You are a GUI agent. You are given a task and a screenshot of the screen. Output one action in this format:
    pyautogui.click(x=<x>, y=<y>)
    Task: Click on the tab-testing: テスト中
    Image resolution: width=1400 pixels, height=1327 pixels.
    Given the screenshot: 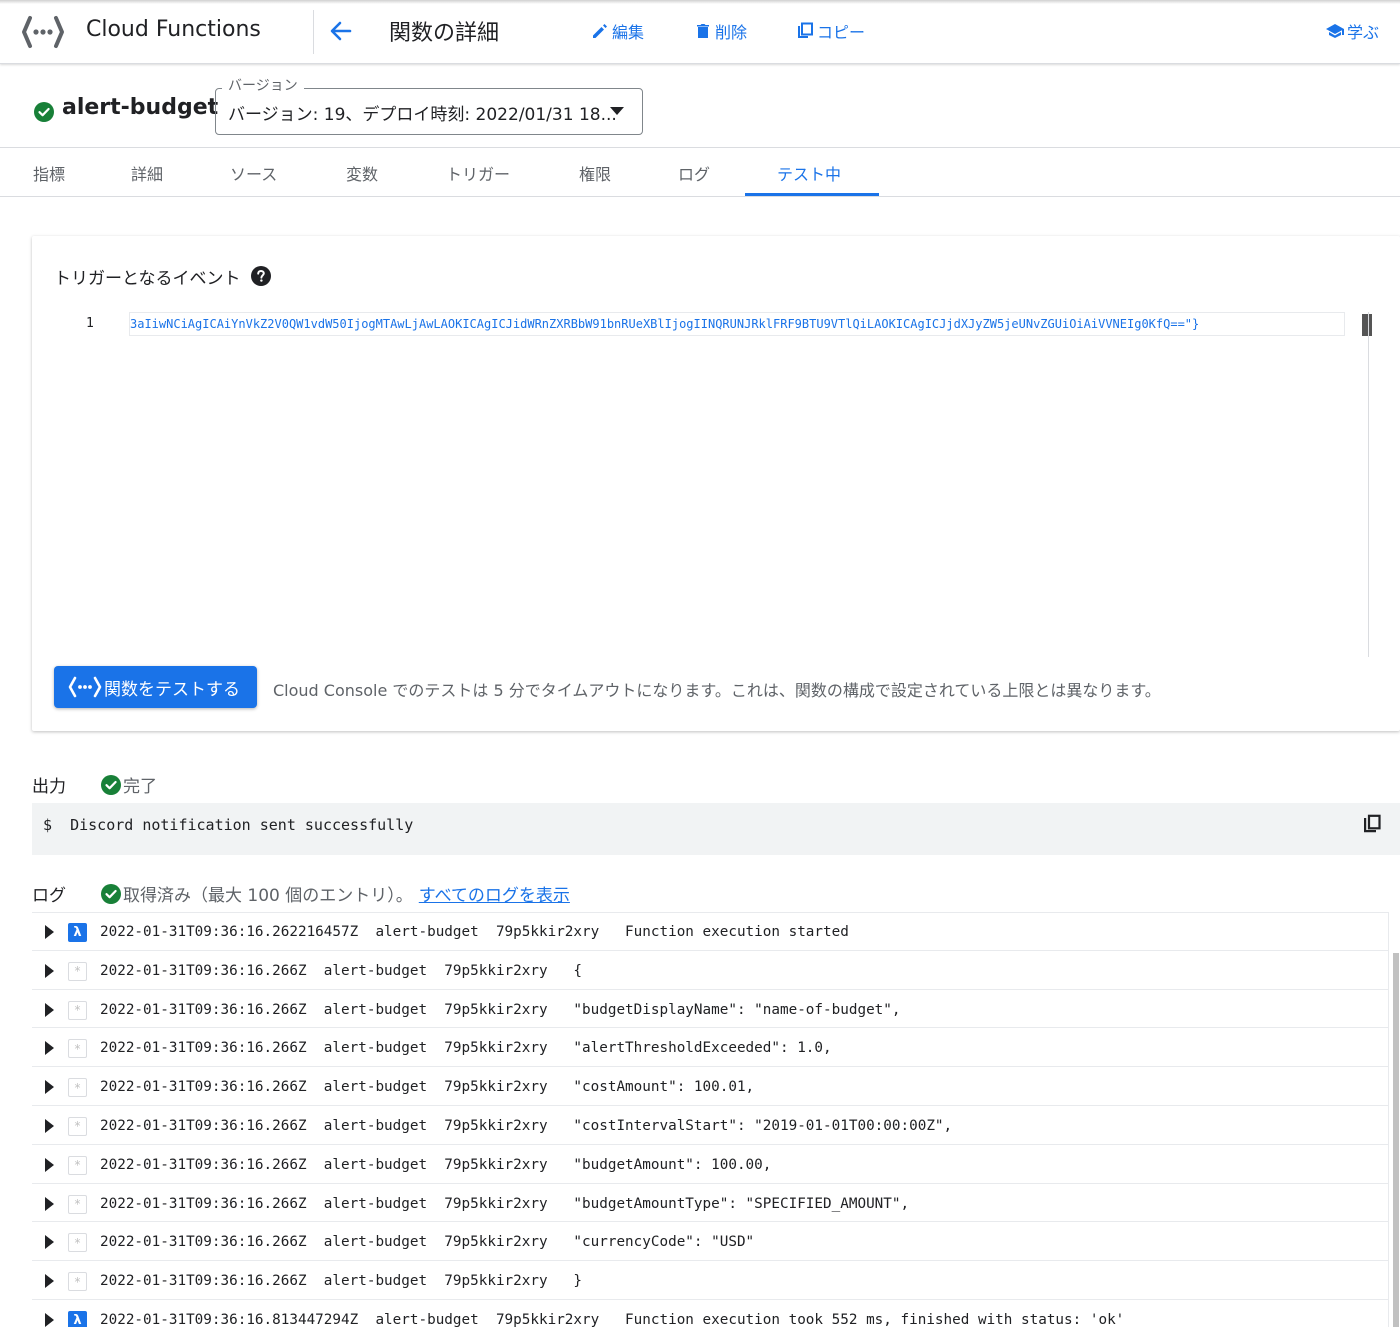 What is the action you would take?
    pyautogui.click(x=809, y=173)
    